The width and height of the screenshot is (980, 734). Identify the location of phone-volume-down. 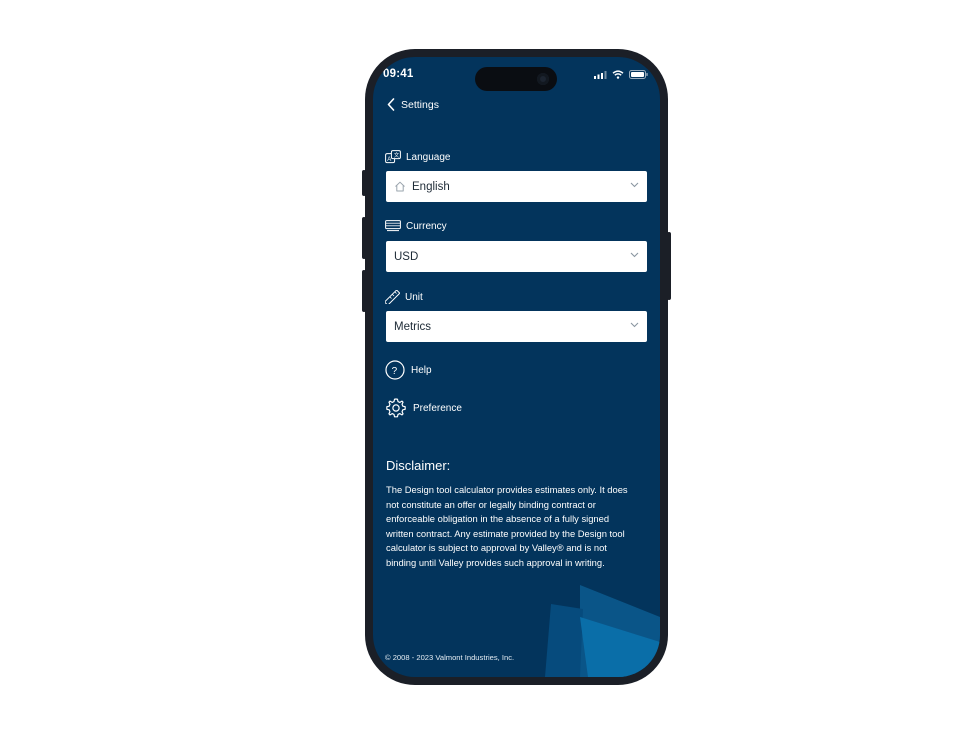
(364, 291).